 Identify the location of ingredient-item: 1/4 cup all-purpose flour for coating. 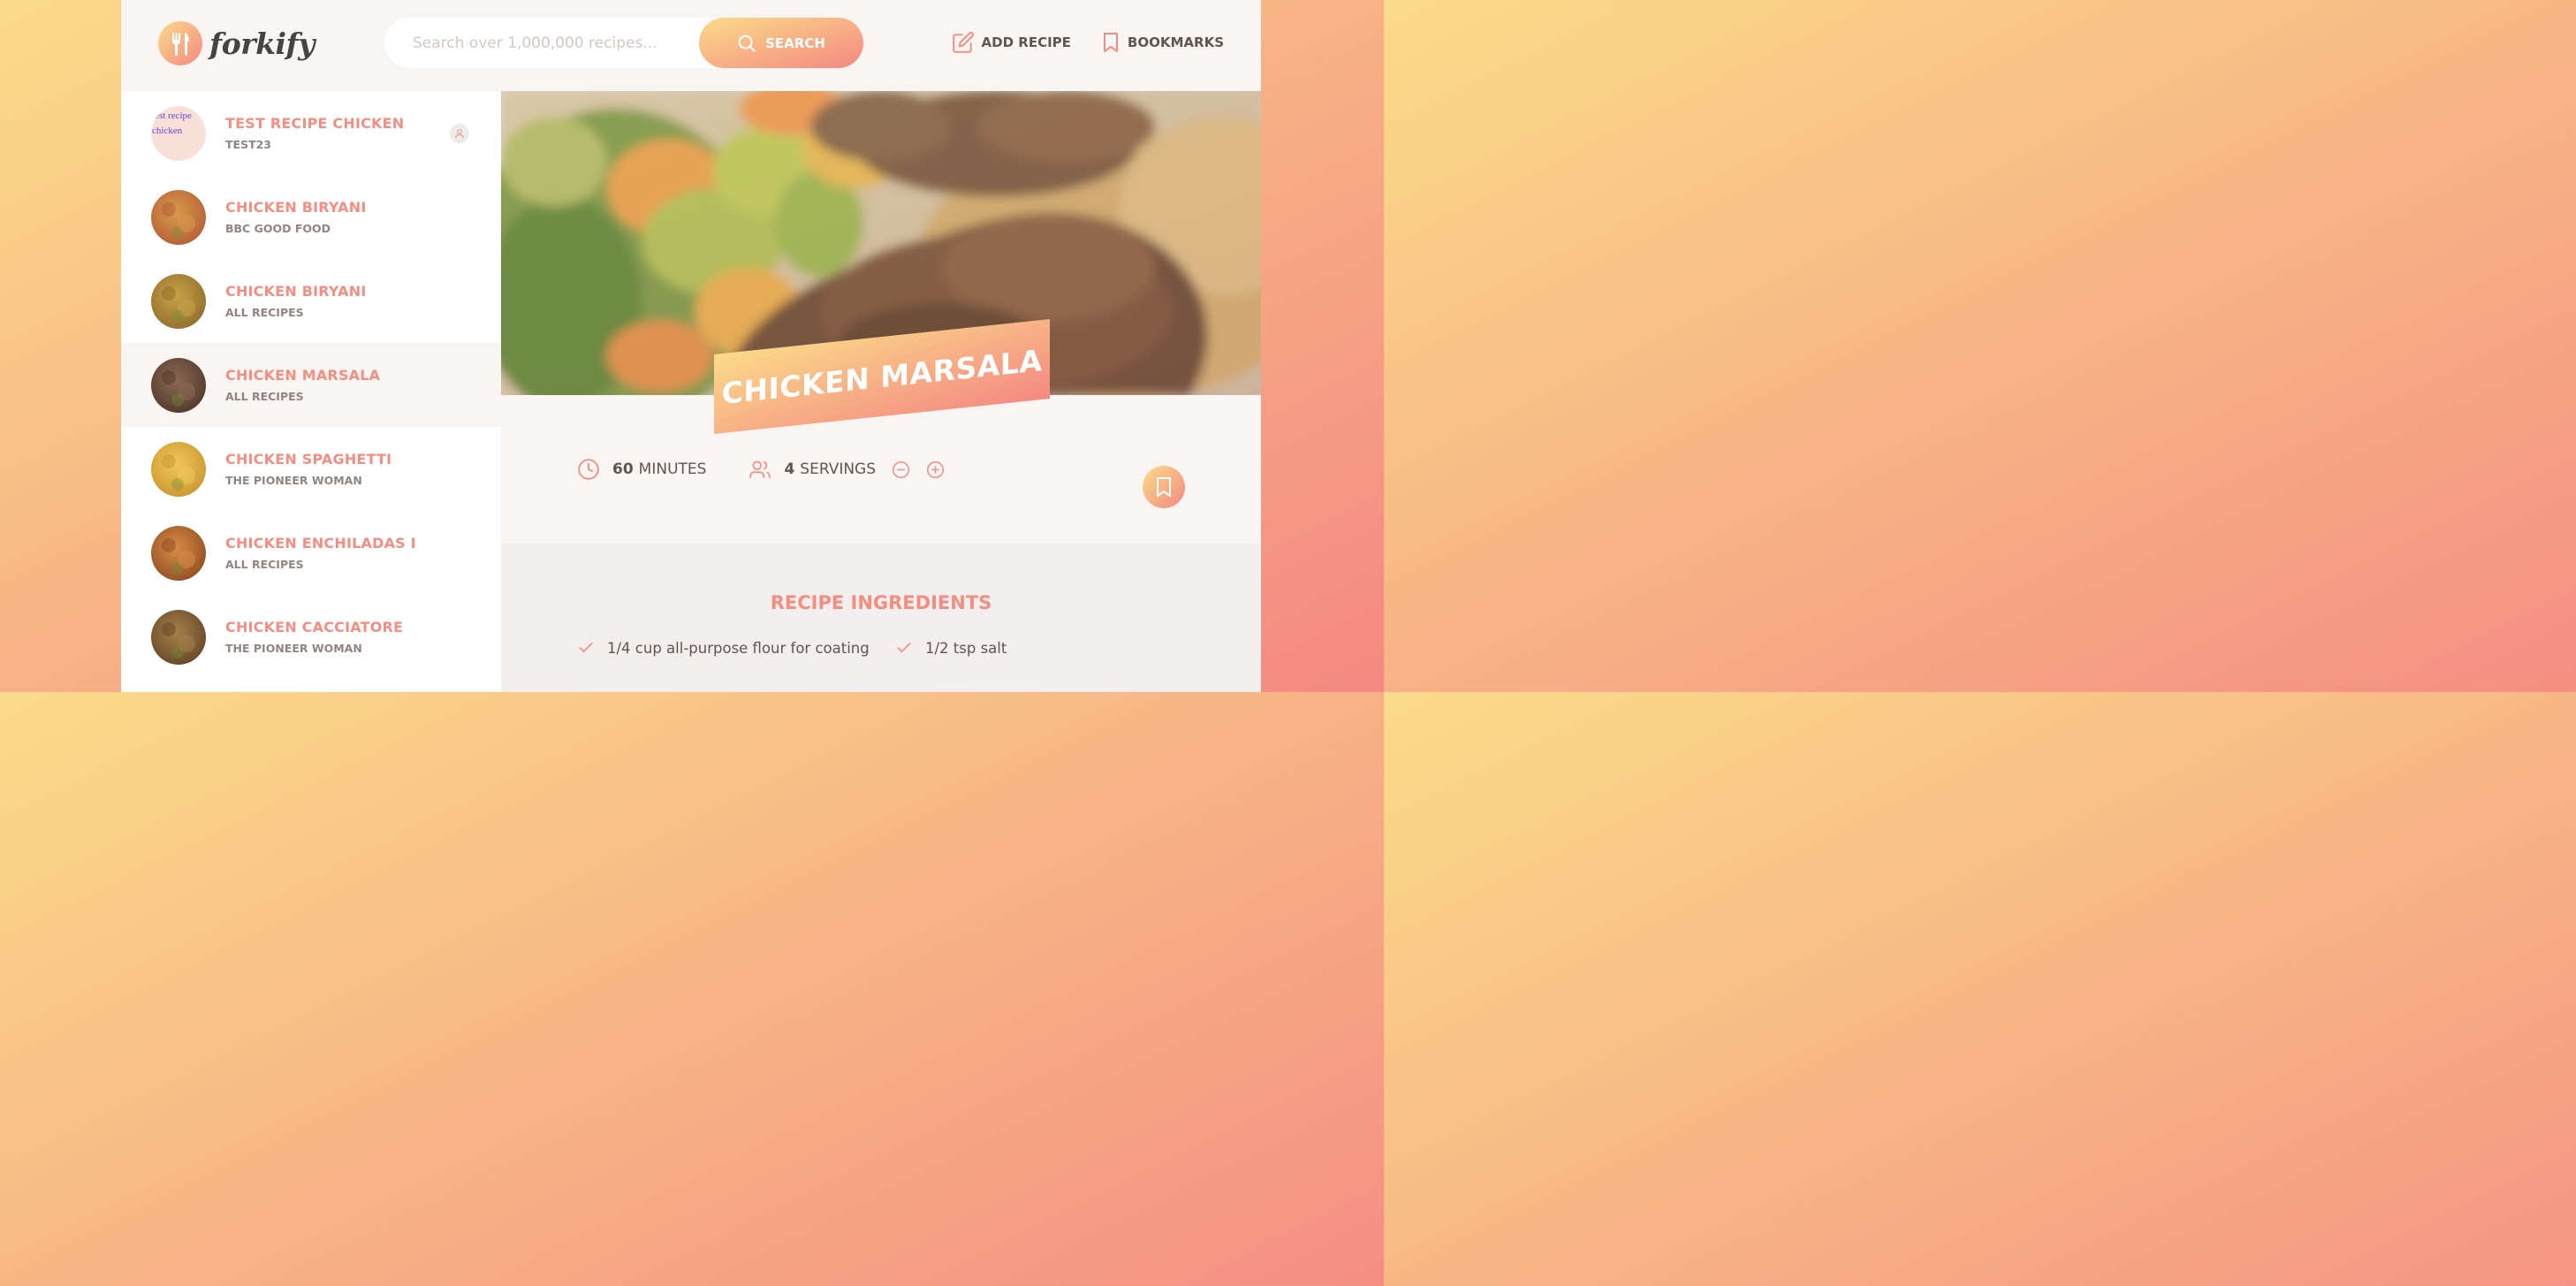
(736, 648).